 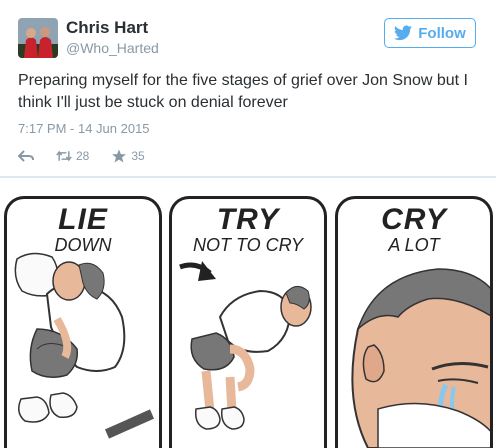 I want to click on retweet-button: 28, so click(x=72, y=156).